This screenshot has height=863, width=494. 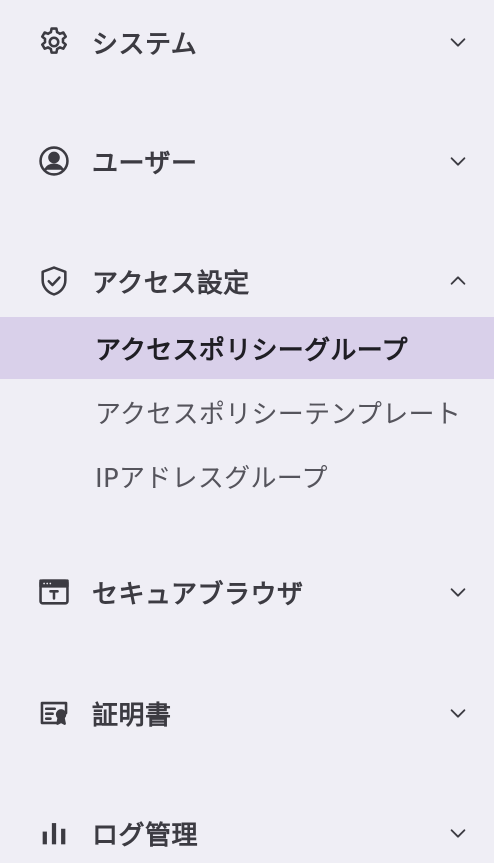 What do you see at coordinates (54, 833) in the screenshot?
I see `bar-chart-icon` at bounding box center [54, 833].